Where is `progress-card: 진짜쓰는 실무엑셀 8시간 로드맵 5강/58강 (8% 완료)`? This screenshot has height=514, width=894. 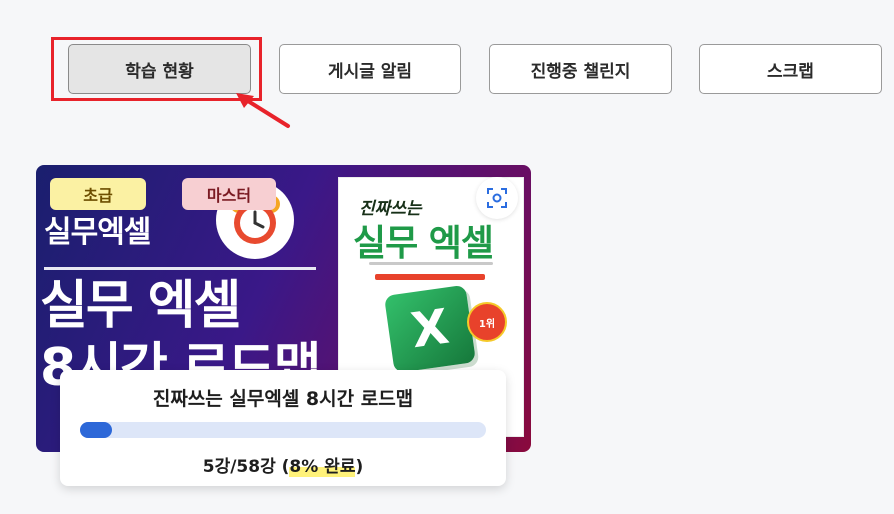
progress-card: 진짜쓰는 실무엑셀 8시간 로드맵 5강/58강 (8% 완료) is located at coordinates (283, 428).